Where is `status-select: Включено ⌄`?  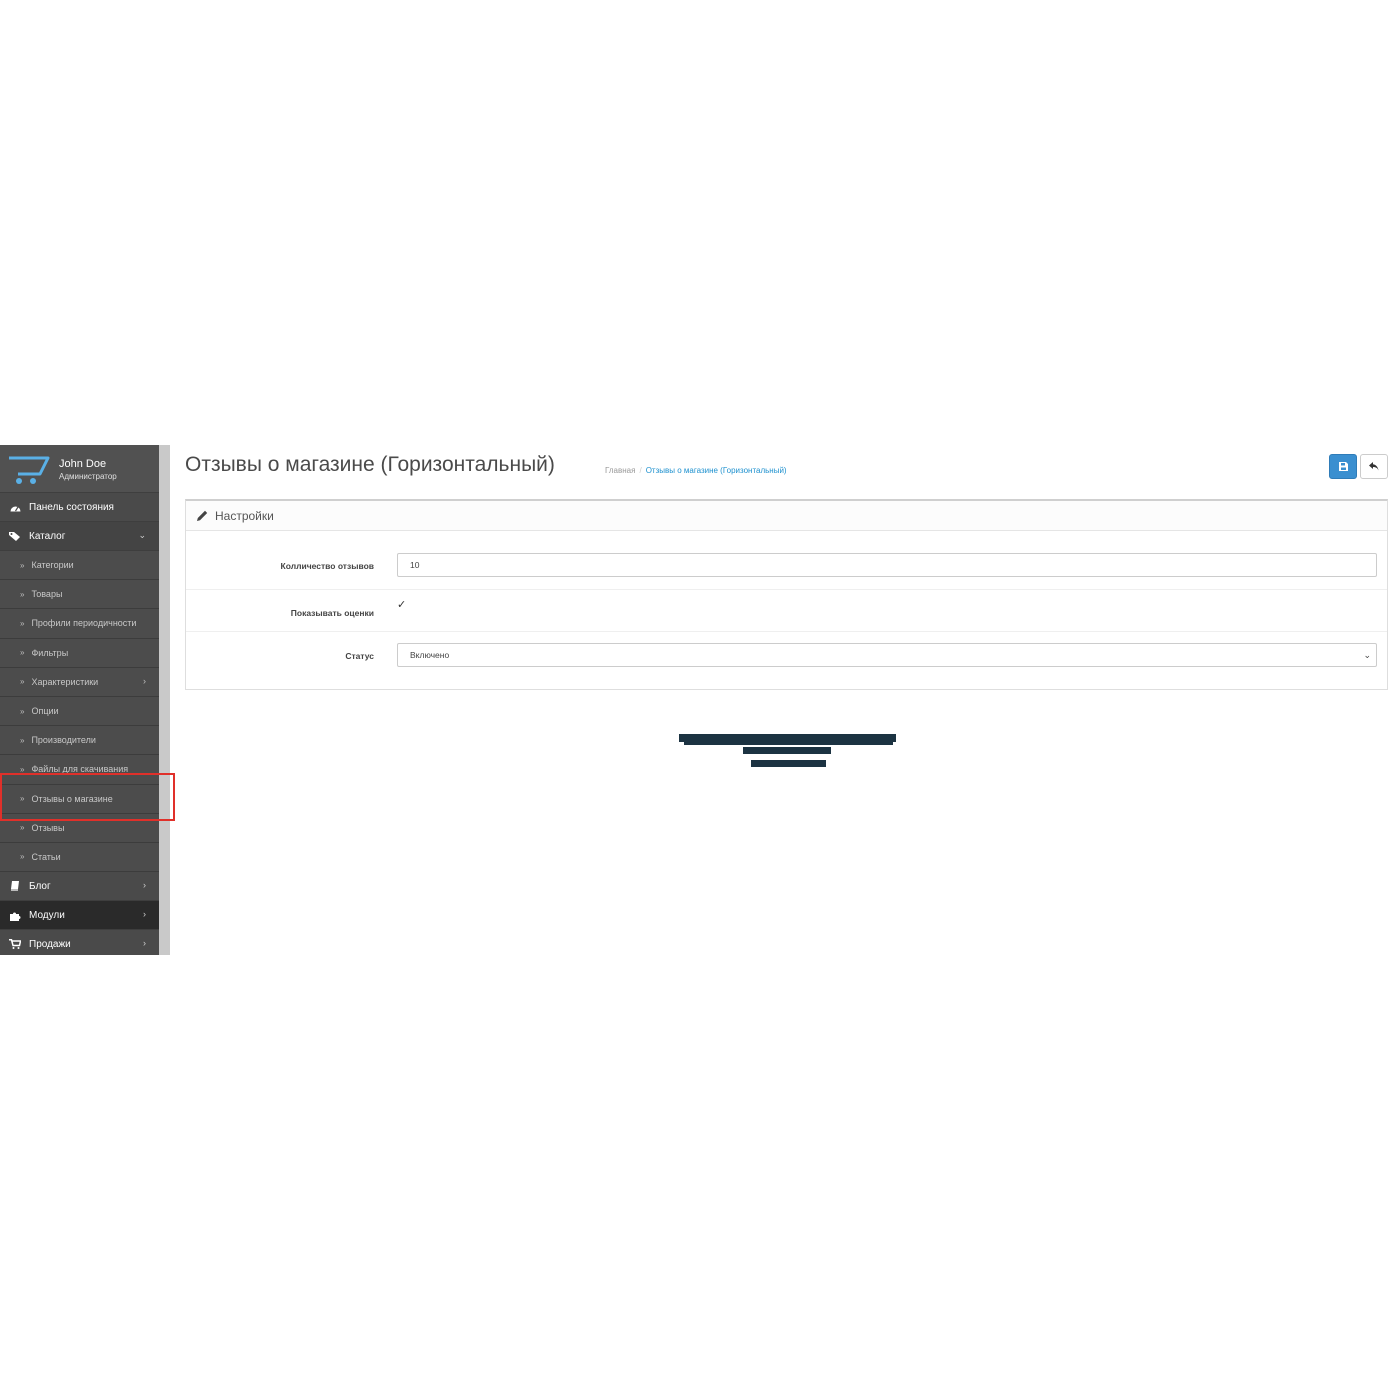 status-select: Включено ⌄ is located at coordinates (887, 655).